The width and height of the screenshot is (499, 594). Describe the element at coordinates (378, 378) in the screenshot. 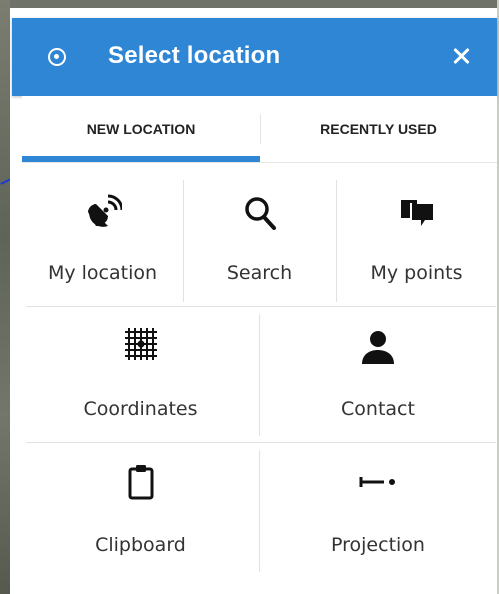

I see `option-contact: Contact` at that location.